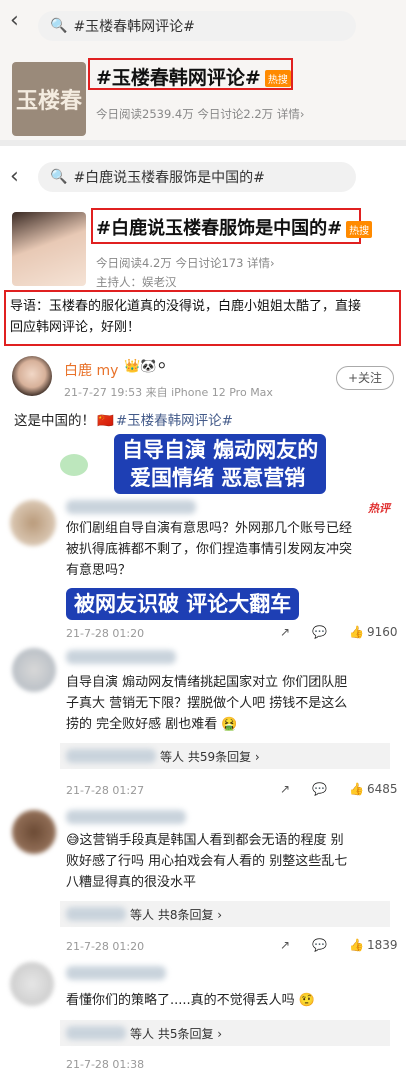  What do you see at coordinates (168, 392) in the screenshot?
I see `post-meta: 21-7-27 19:53 来自 iPhone 12 Pro Max` at bounding box center [168, 392].